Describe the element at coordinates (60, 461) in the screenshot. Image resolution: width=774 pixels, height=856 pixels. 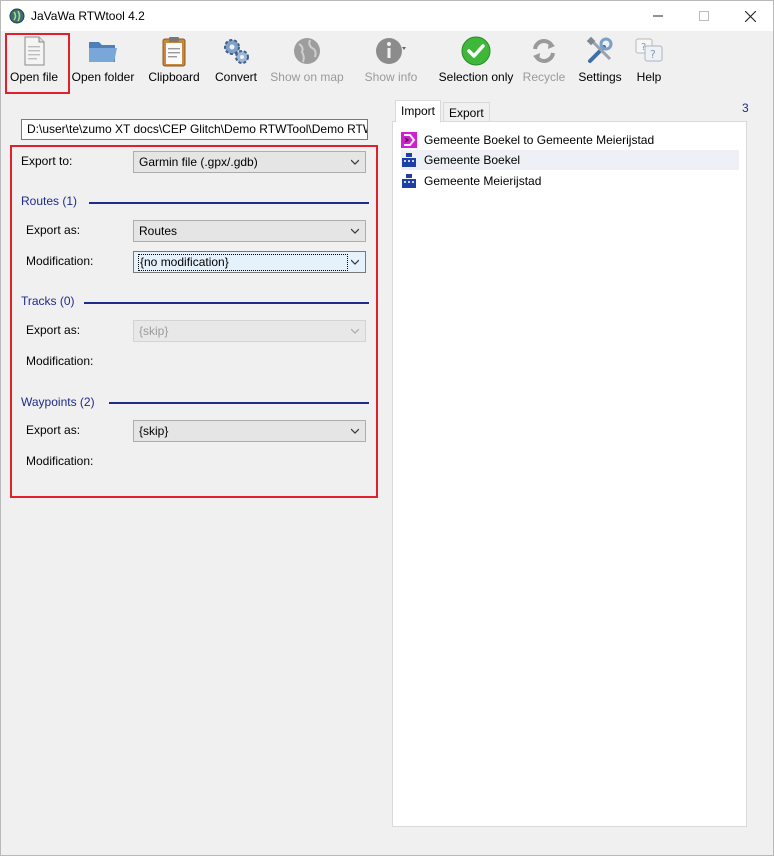
I see `waypoints-modification-label: Modification:` at that location.